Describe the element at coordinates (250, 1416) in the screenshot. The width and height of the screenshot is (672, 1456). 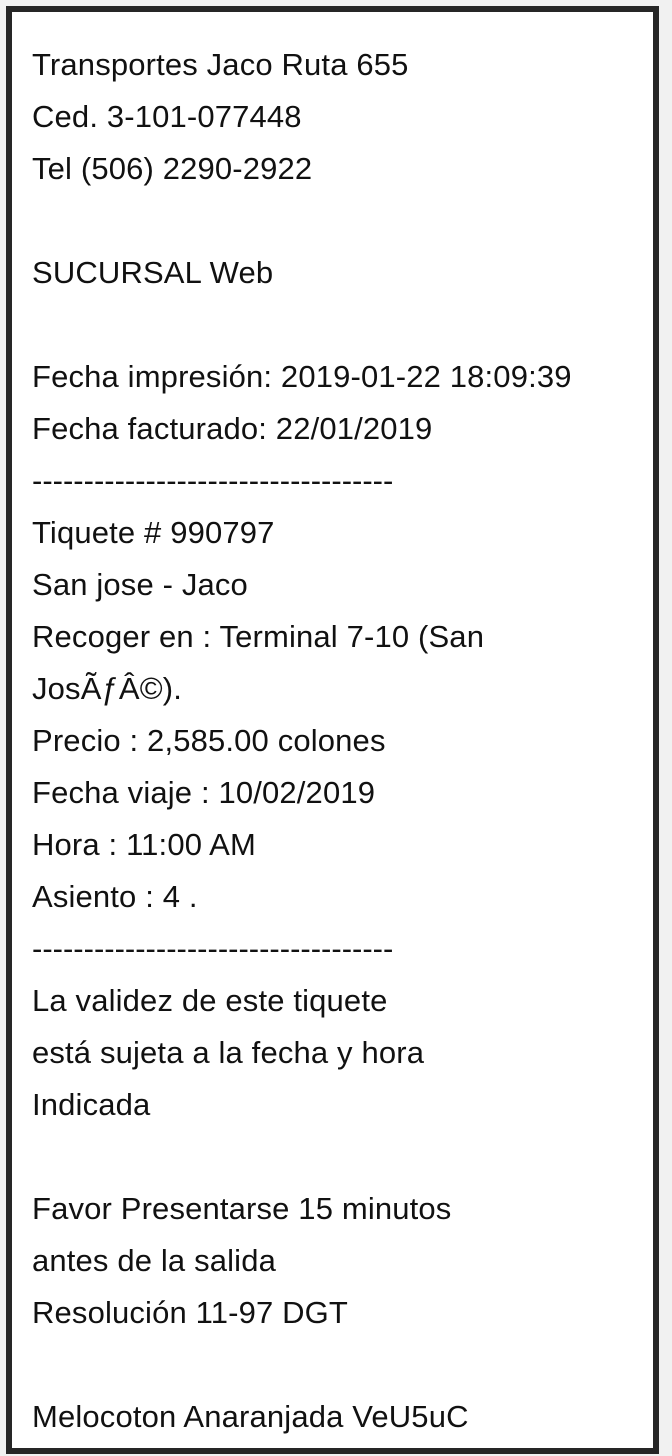
I see `ticket-code: Melocoton Anaranjada VeU5uC` at that location.